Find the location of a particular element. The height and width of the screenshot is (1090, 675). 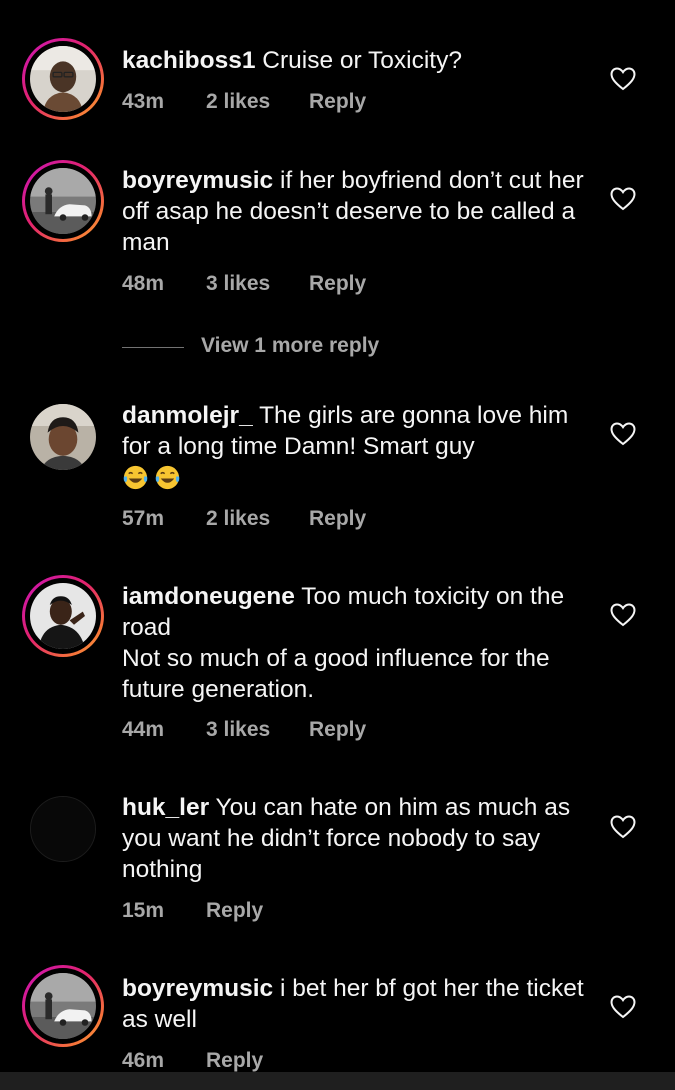

comment-text: kachiboss1 Cruise or Toxicity? is located at coordinates (357, 60).